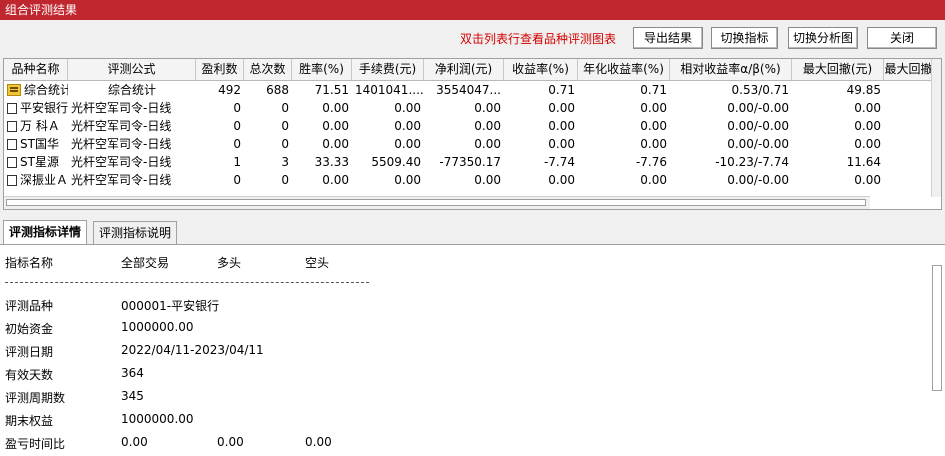 This screenshot has width=945, height=456. I want to click on close-button: 关闭, so click(902, 38).